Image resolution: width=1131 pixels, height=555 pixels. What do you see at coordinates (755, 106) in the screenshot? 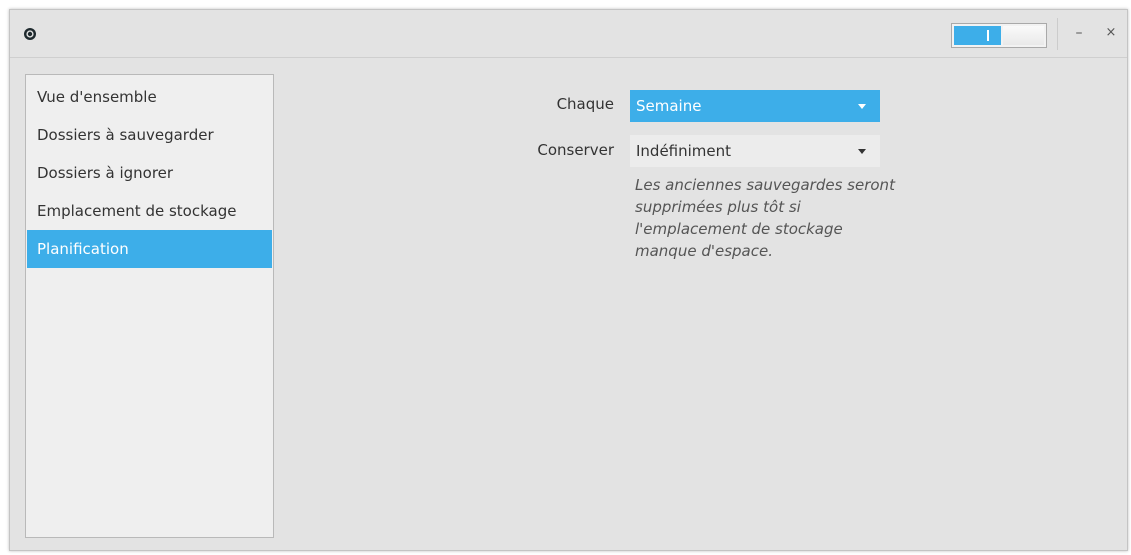
I see `every-select: Semaine` at bounding box center [755, 106].